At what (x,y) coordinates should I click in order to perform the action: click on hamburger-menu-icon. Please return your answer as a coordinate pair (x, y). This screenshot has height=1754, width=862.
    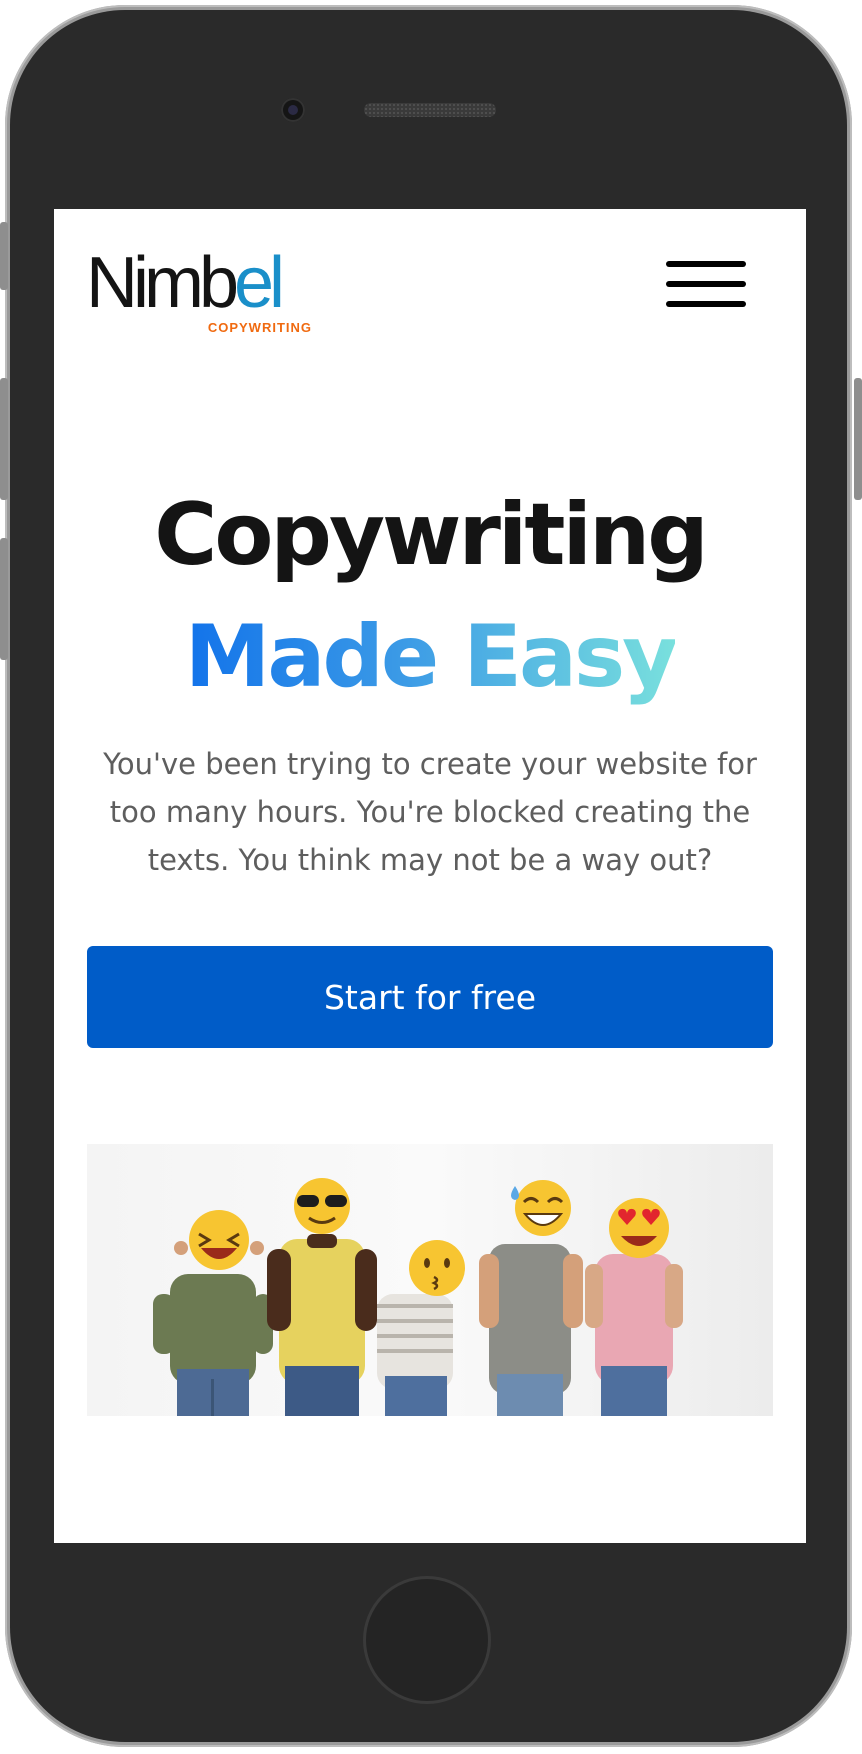
    Looking at the image, I should click on (704, 284).